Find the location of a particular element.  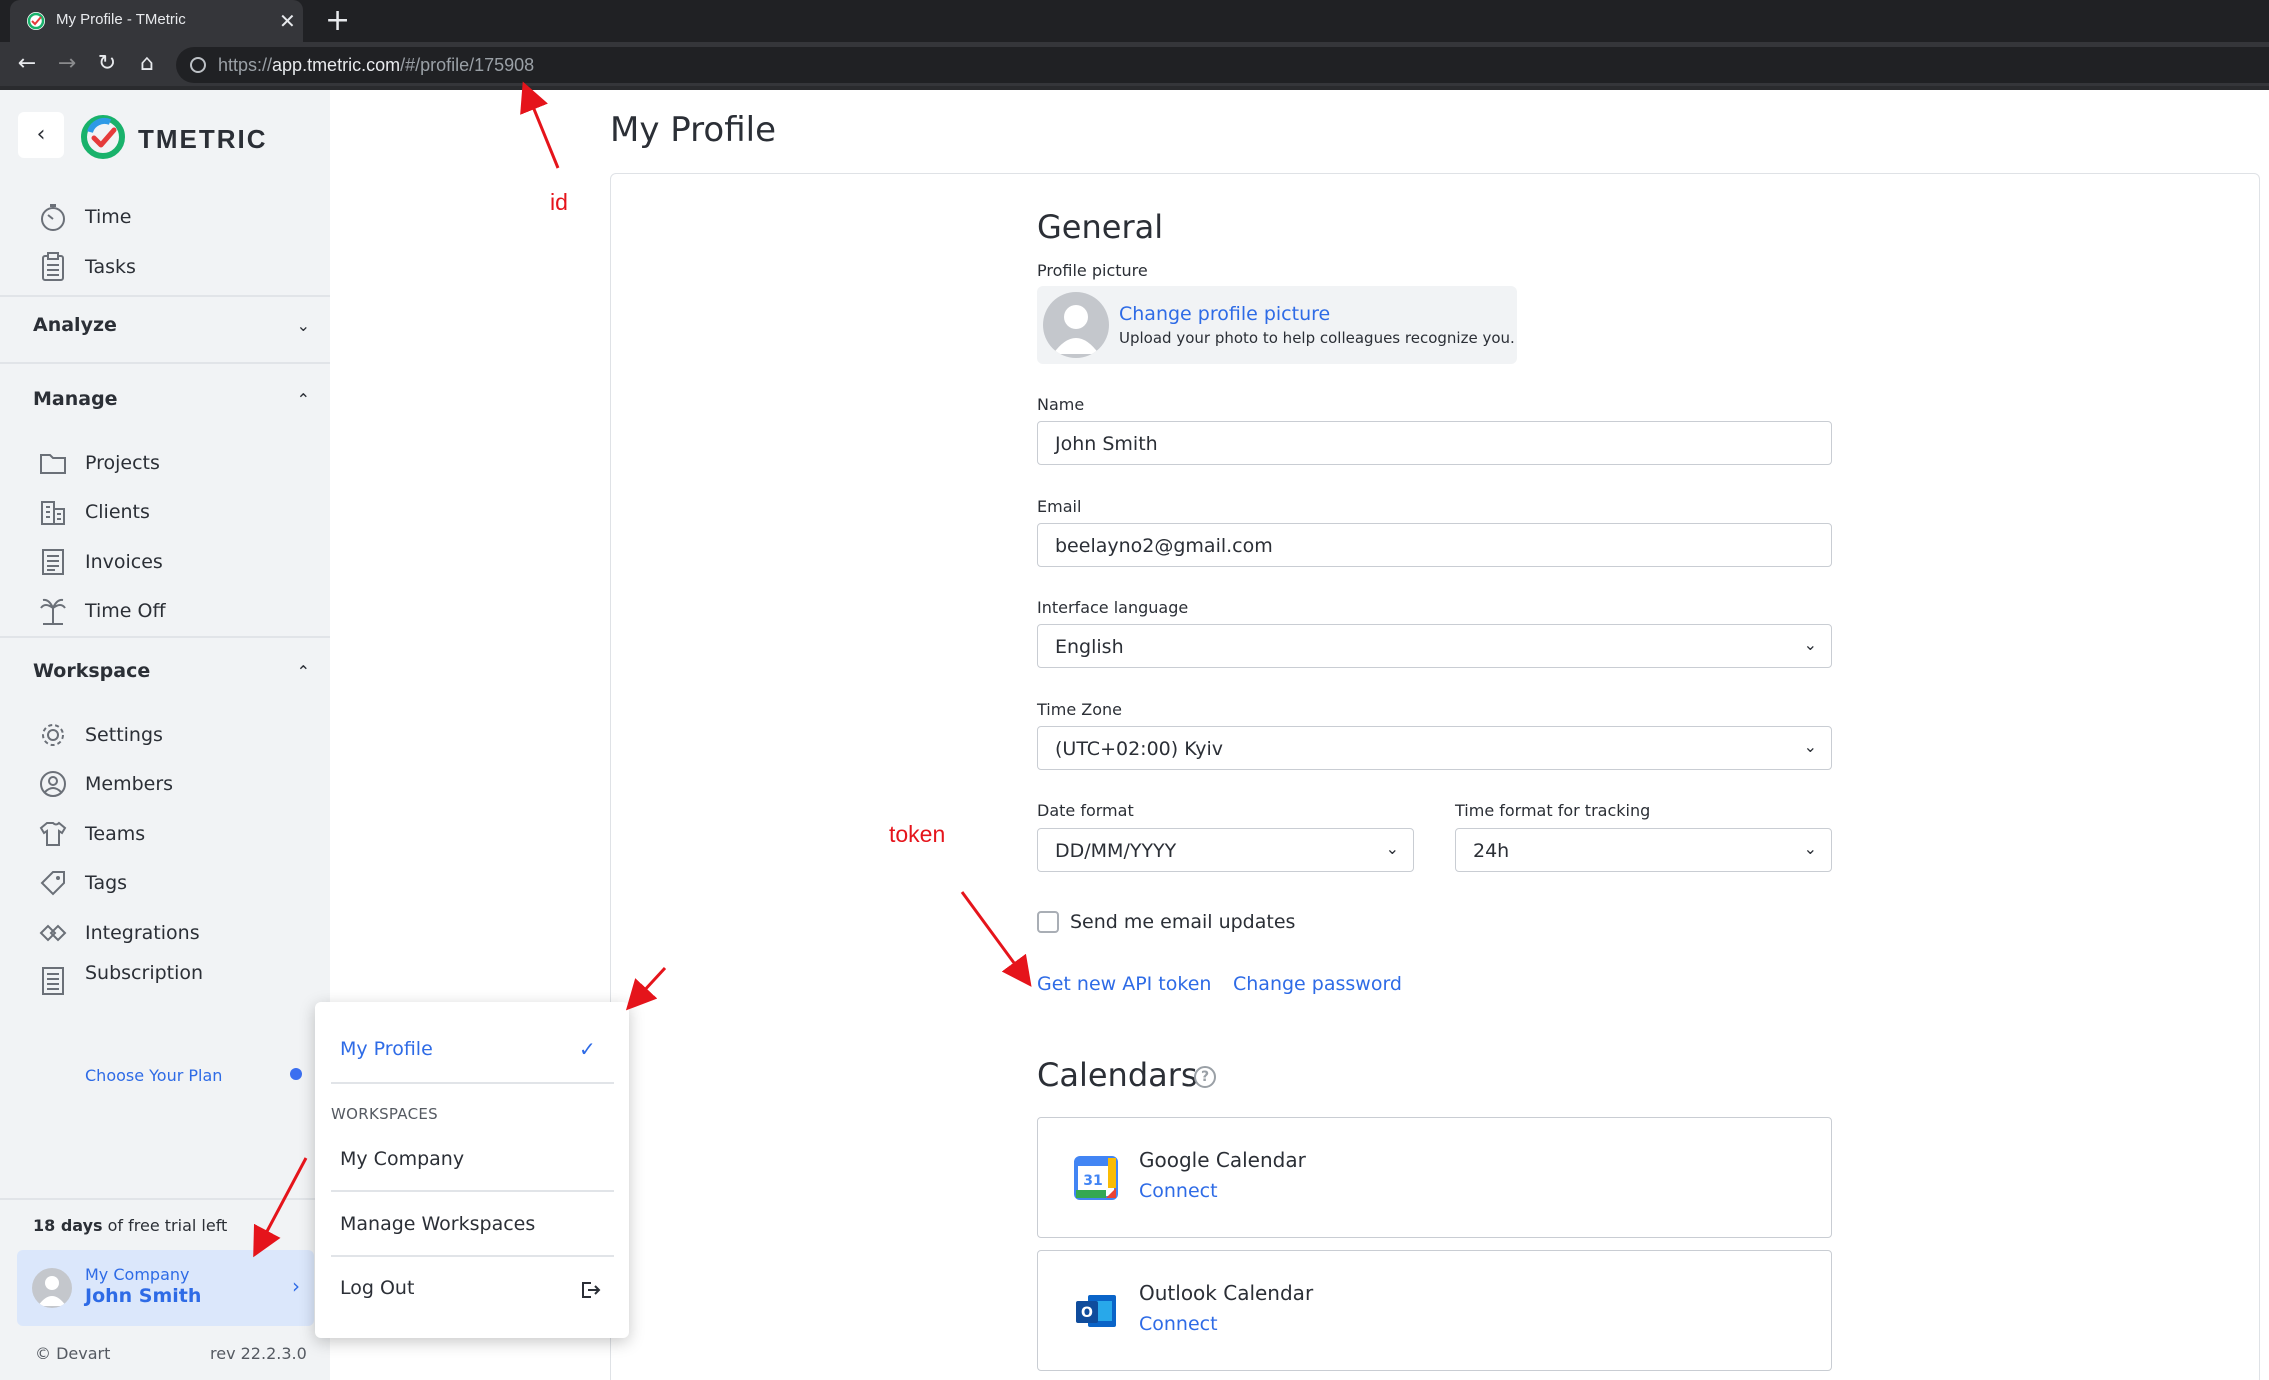

home-icon: ⌂ is located at coordinates (147, 64).